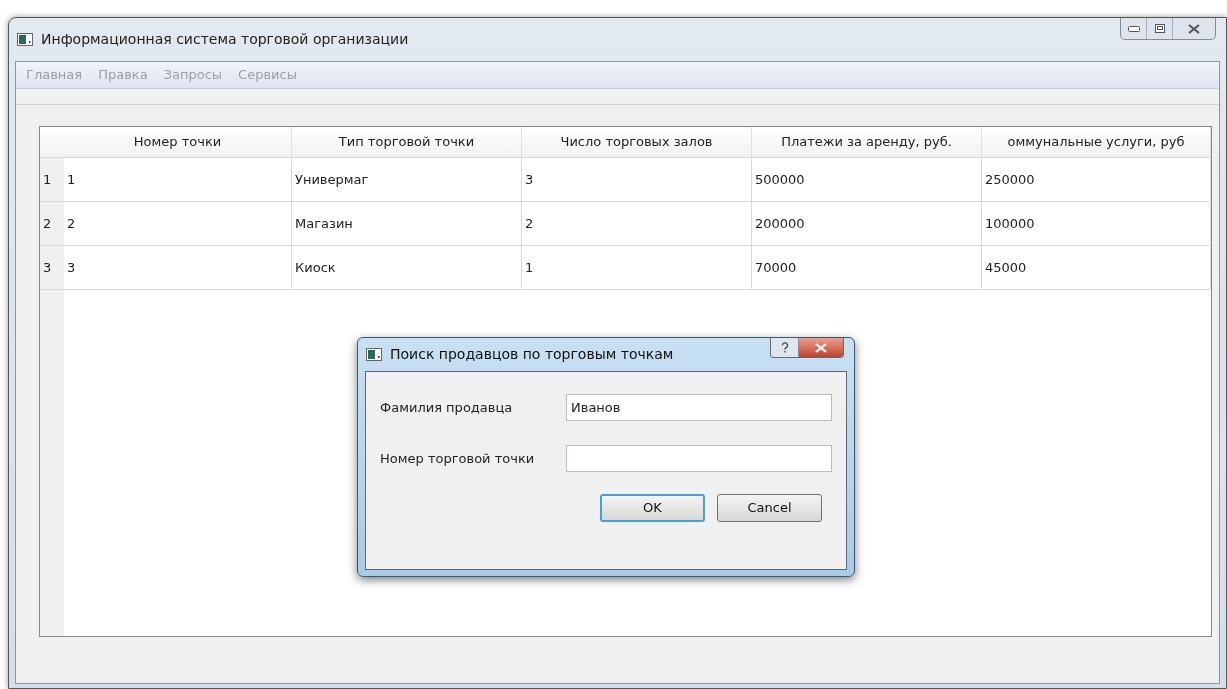 This screenshot has height=689, width=1227. What do you see at coordinates (407, 268) in the screenshot?
I see `table-cell: Киоск` at bounding box center [407, 268].